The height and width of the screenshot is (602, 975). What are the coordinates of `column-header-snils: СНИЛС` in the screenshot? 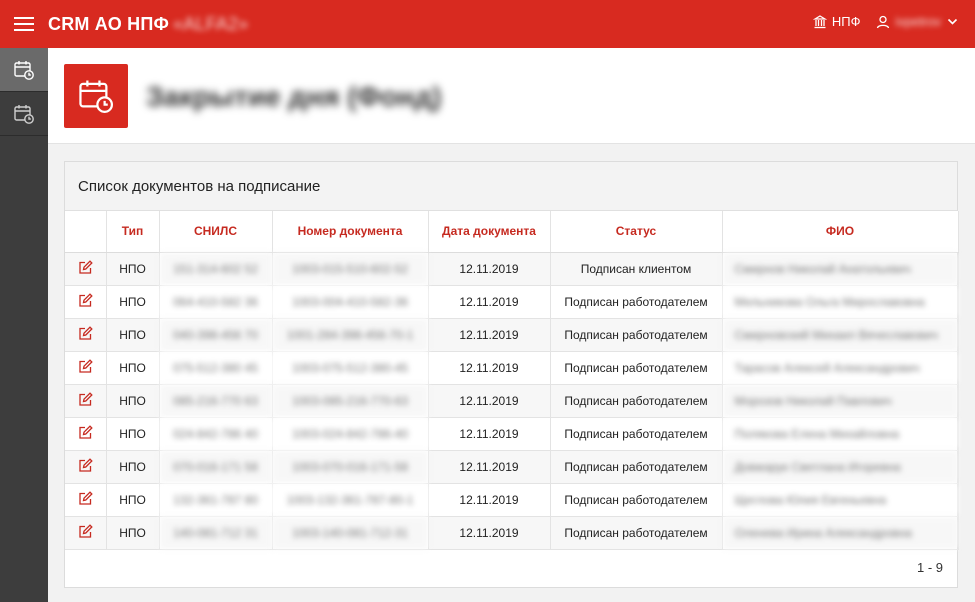 It's located at (216, 232).